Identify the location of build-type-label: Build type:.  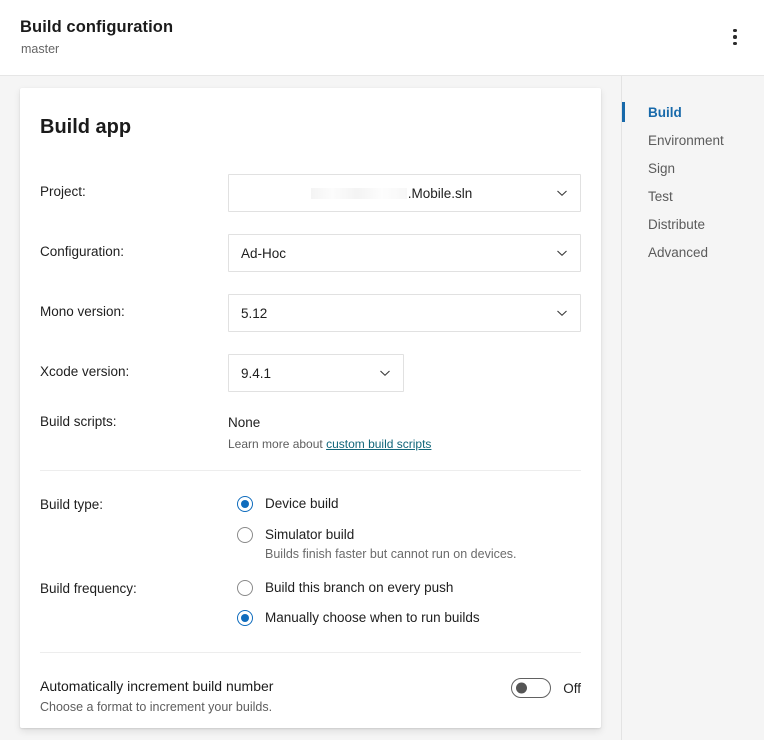
(72, 504).